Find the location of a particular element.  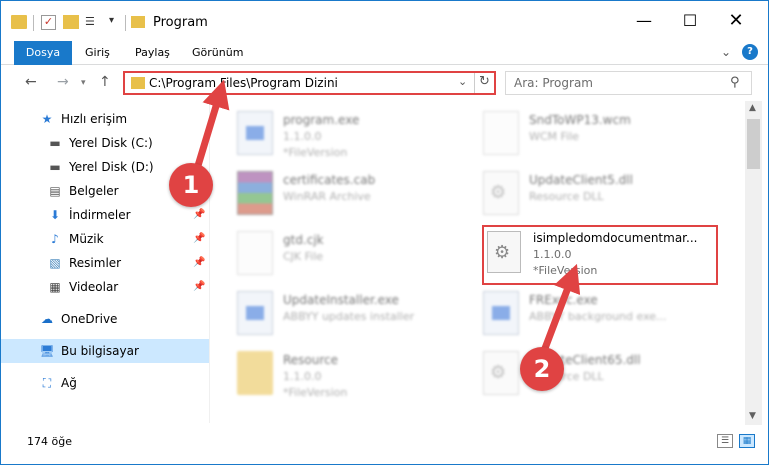

recent-locations-icon: ▾ is located at coordinates (83, 83).